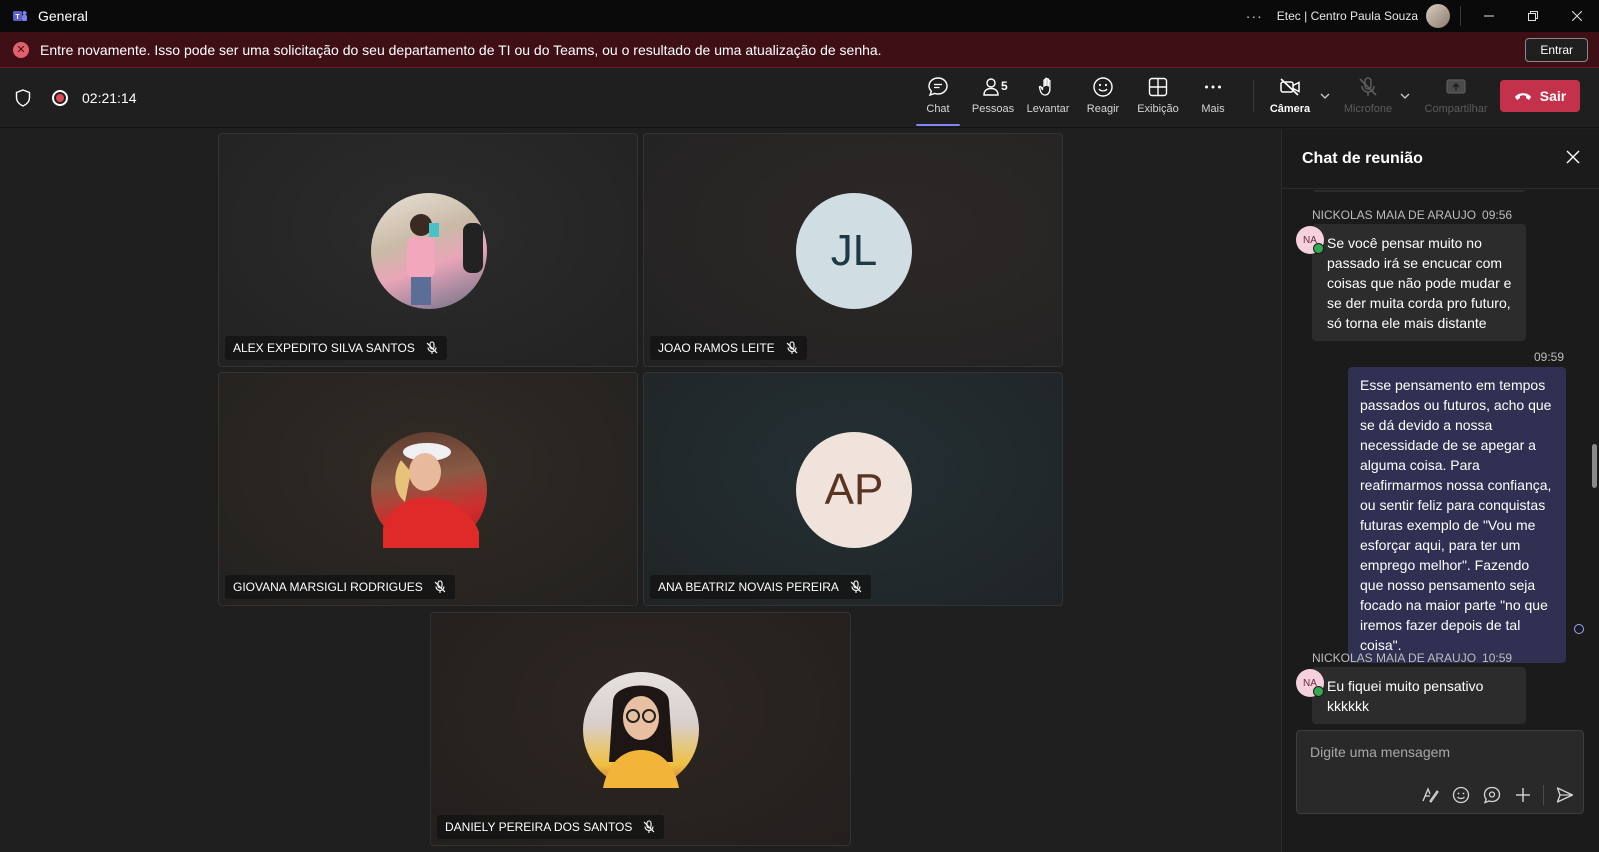  Describe the element at coordinates (1556, 50) in the screenshot. I see `sign-in-button: Entrar` at that location.